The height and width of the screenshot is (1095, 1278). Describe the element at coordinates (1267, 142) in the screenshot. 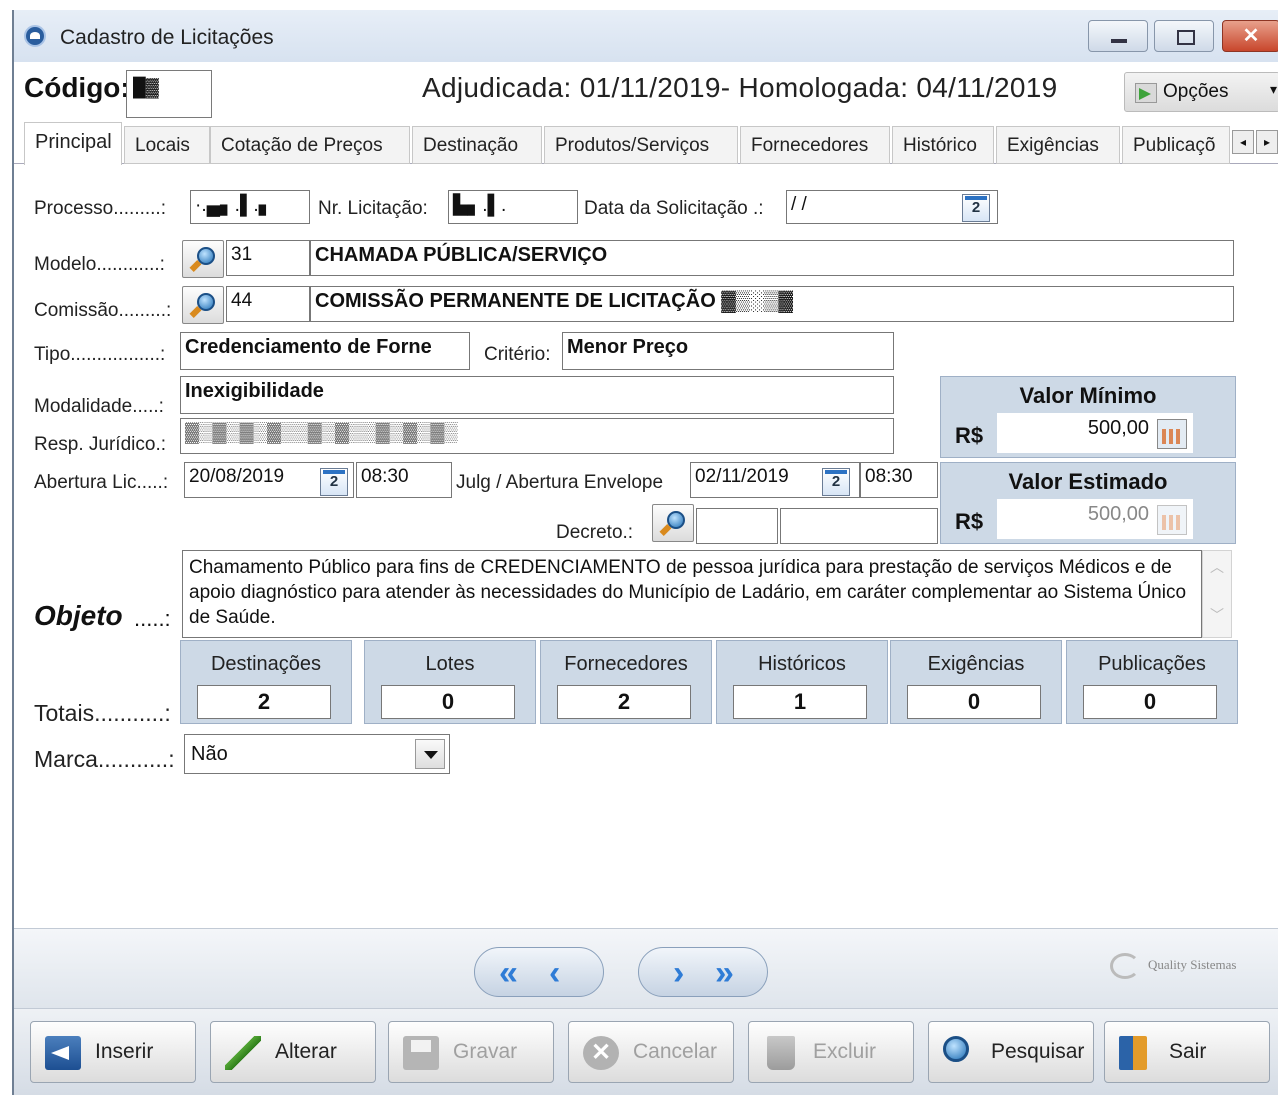

I see `tab-scroll-right-icon: ▸` at that location.